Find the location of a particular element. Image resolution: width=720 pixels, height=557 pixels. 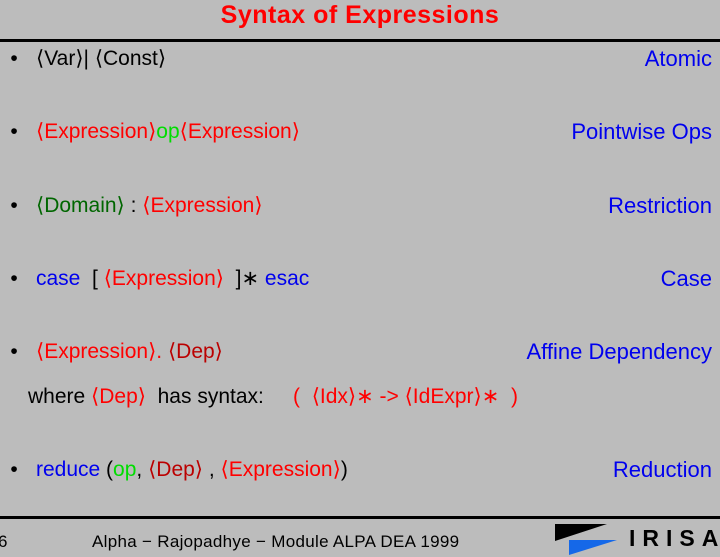

bullet-syntax-text: reduce (op, ⟨Dep⟩ , ⟨Expression⟩) is located at coordinates (192, 470).